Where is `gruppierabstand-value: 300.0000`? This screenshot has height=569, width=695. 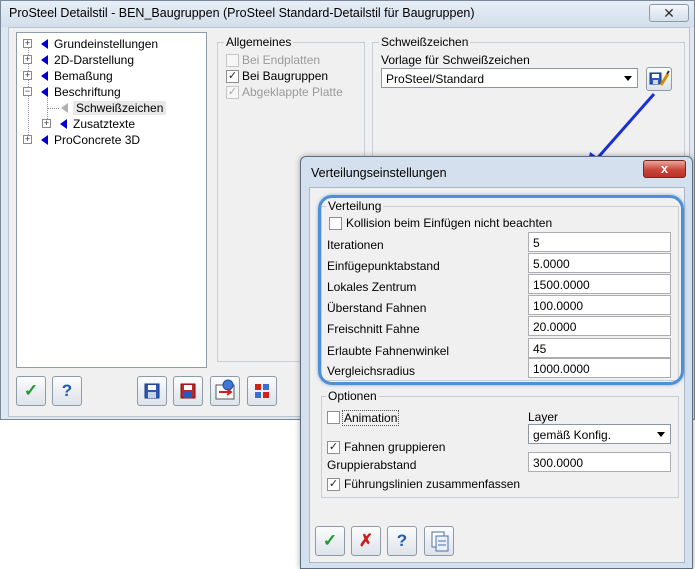
gruppierabstand-value: 300.0000 is located at coordinates (558, 463).